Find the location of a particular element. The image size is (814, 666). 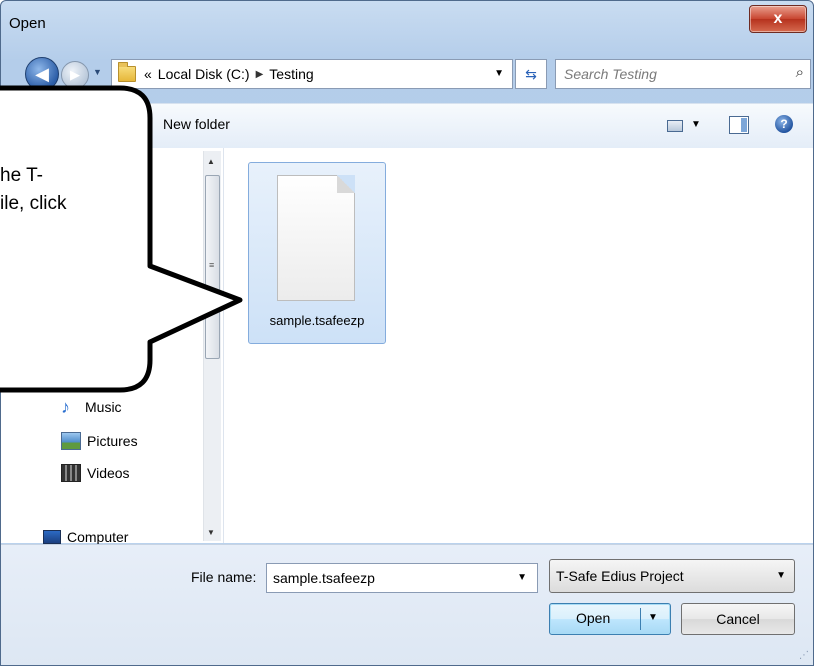

document-icon is located at coordinates (316, 238).